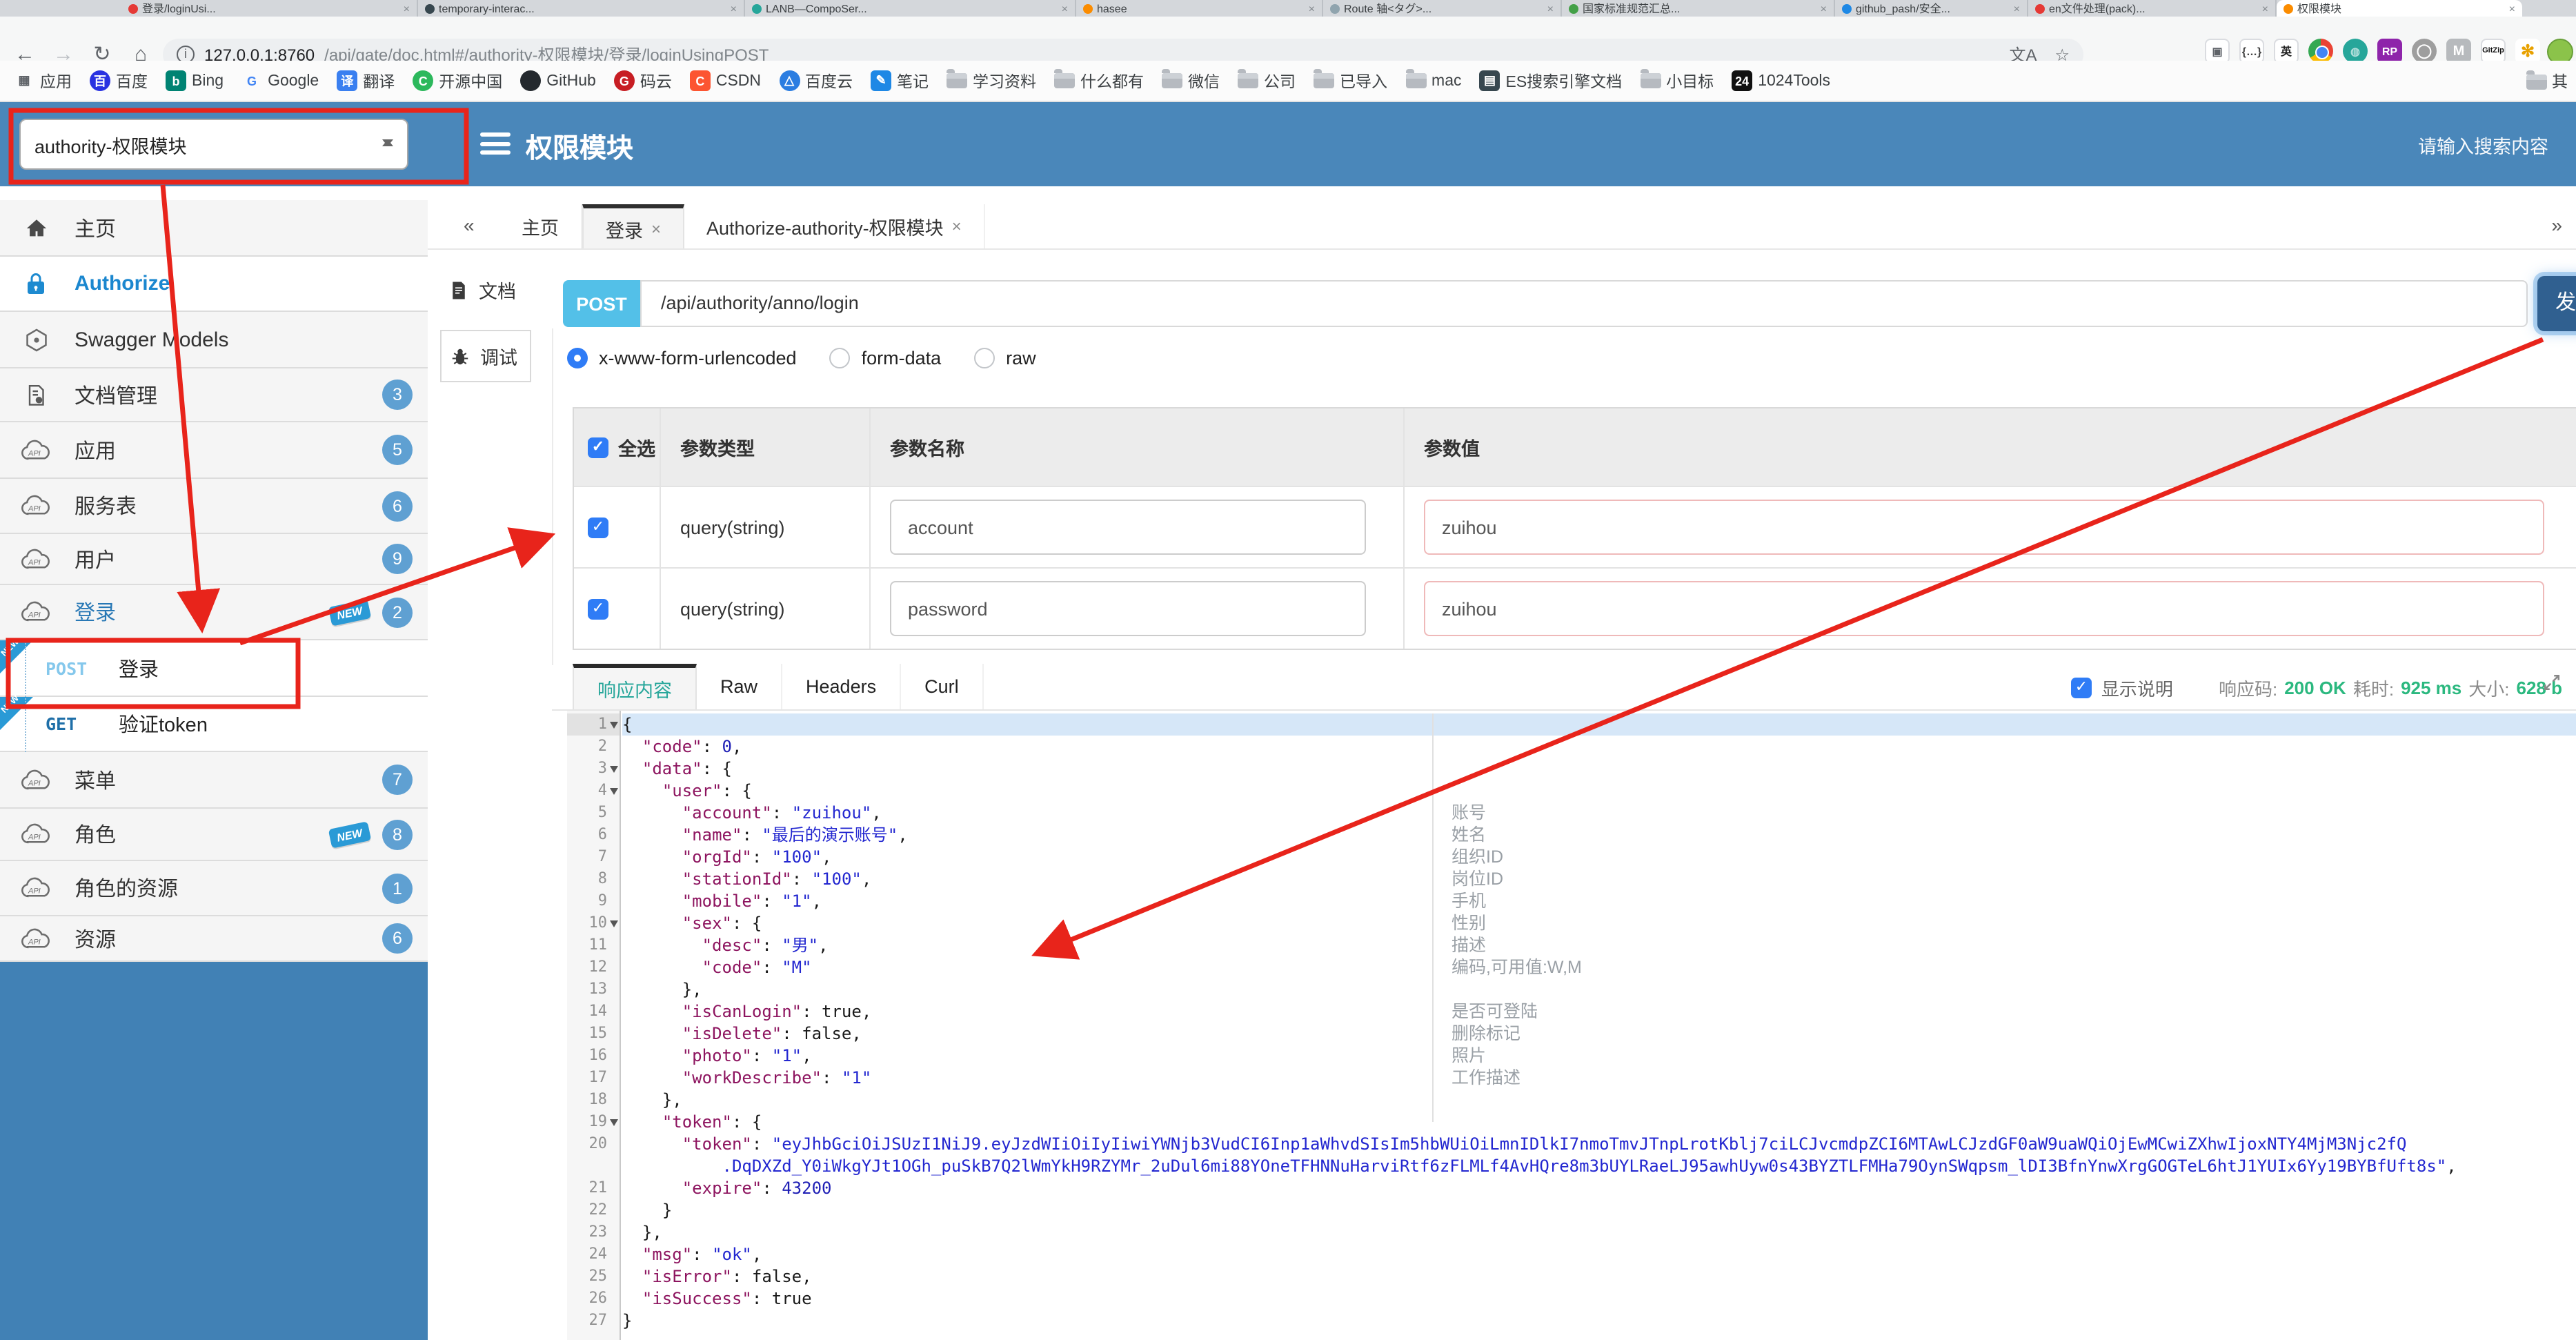 The image size is (2576, 1340). What do you see at coordinates (2547, 81) in the screenshot?
I see `other-bookmarks: 其` at bounding box center [2547, 81].